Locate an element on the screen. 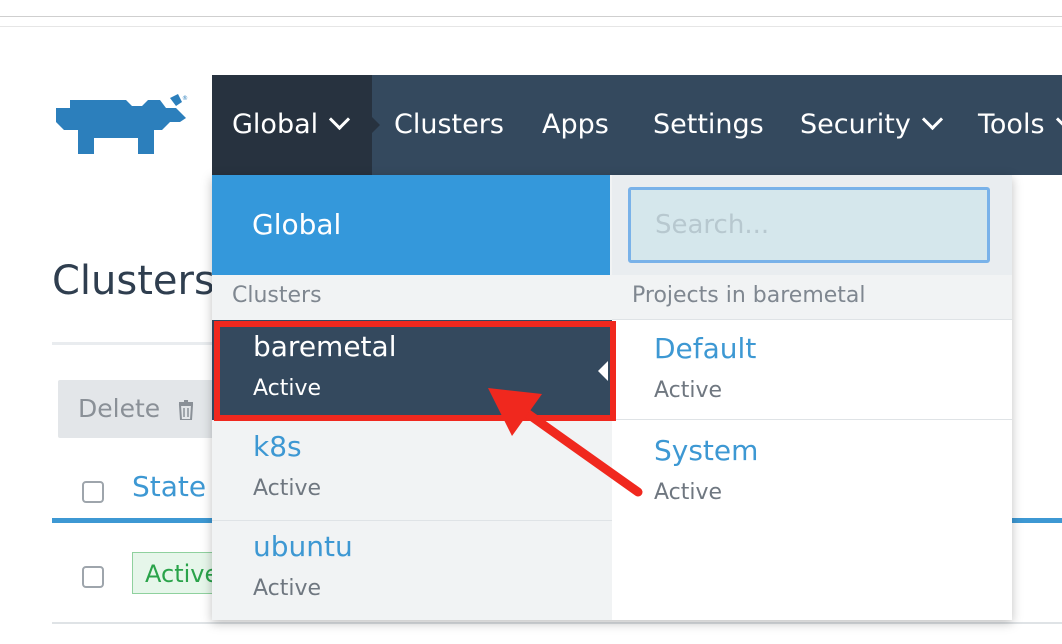  cluster-name: ubuntu is located at coordinates (303, 546).